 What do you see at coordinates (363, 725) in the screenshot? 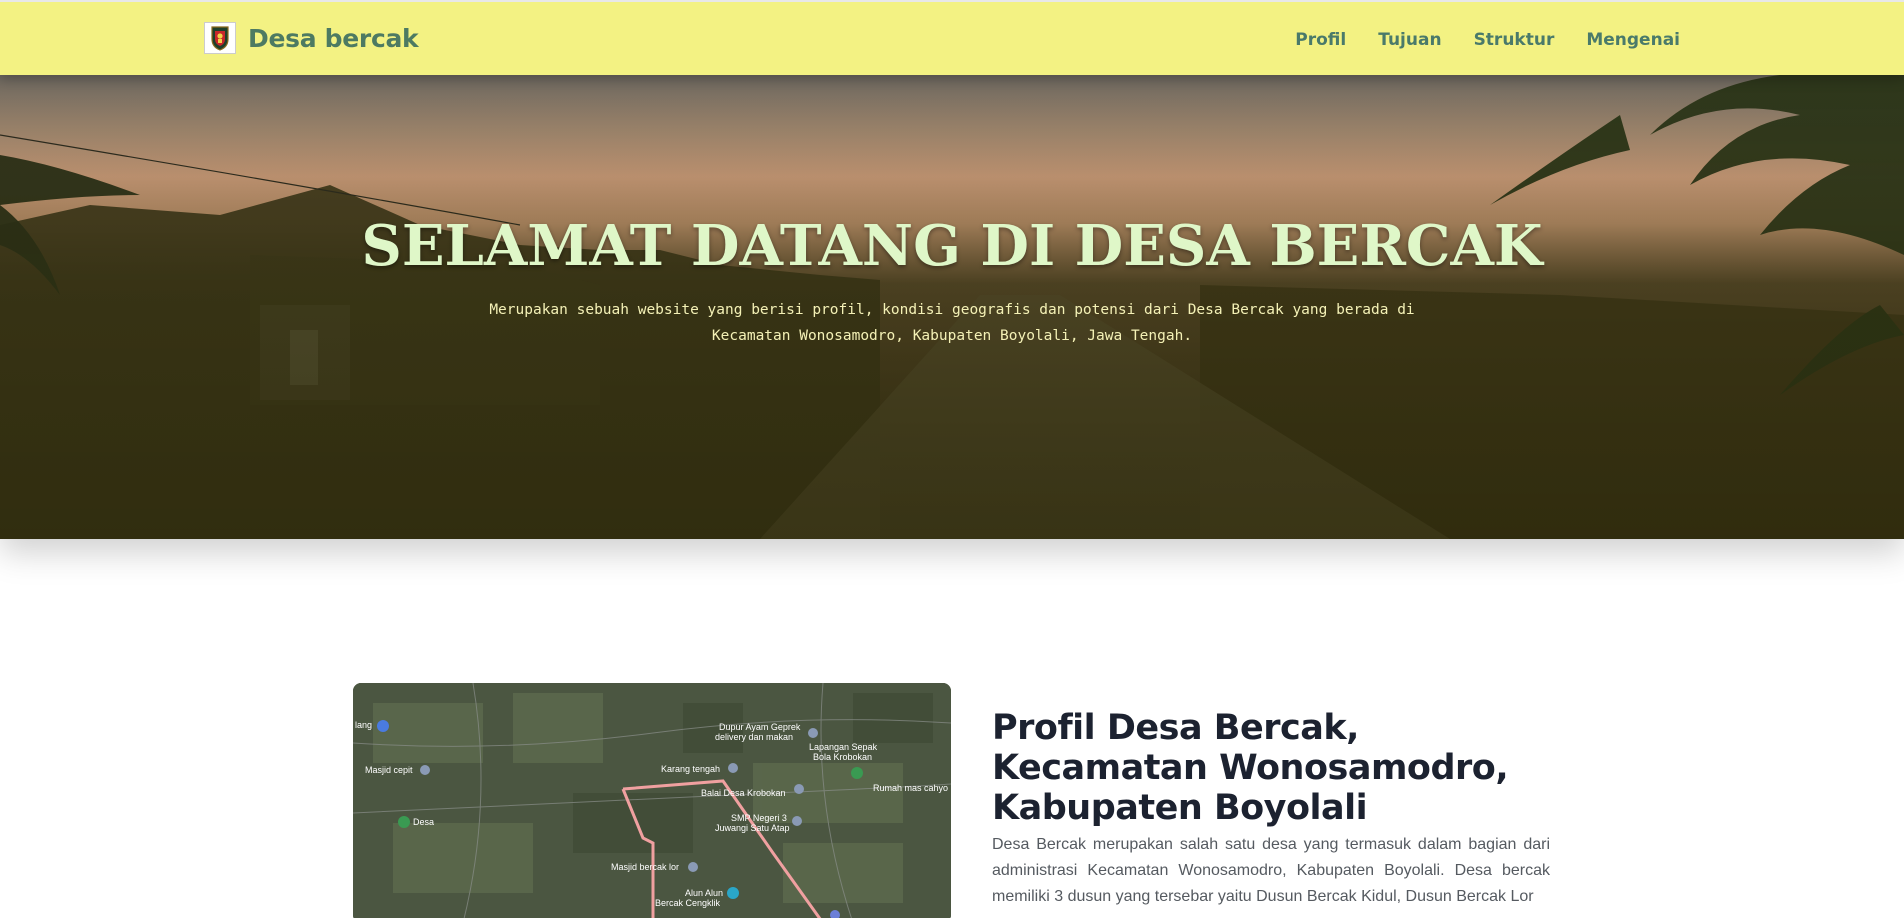
I see `map-label: lang` at bounding box center [363, 725].